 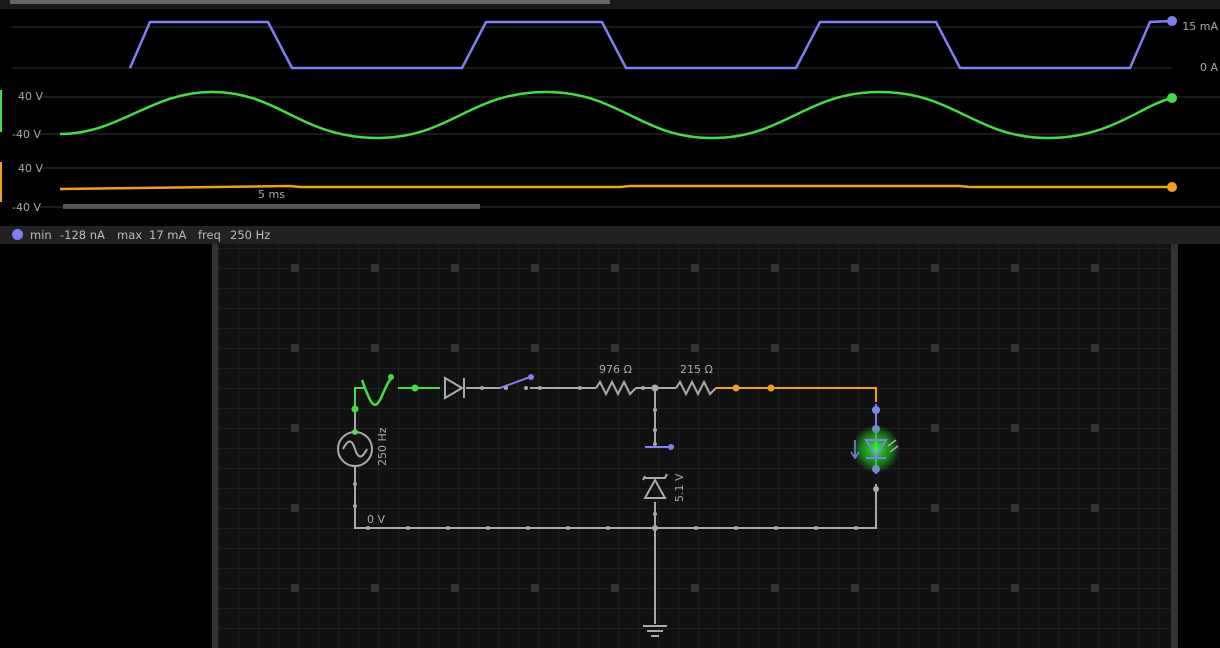 I want to click on trace-current-min-label: 0 A, so click(x=1209, y=67).